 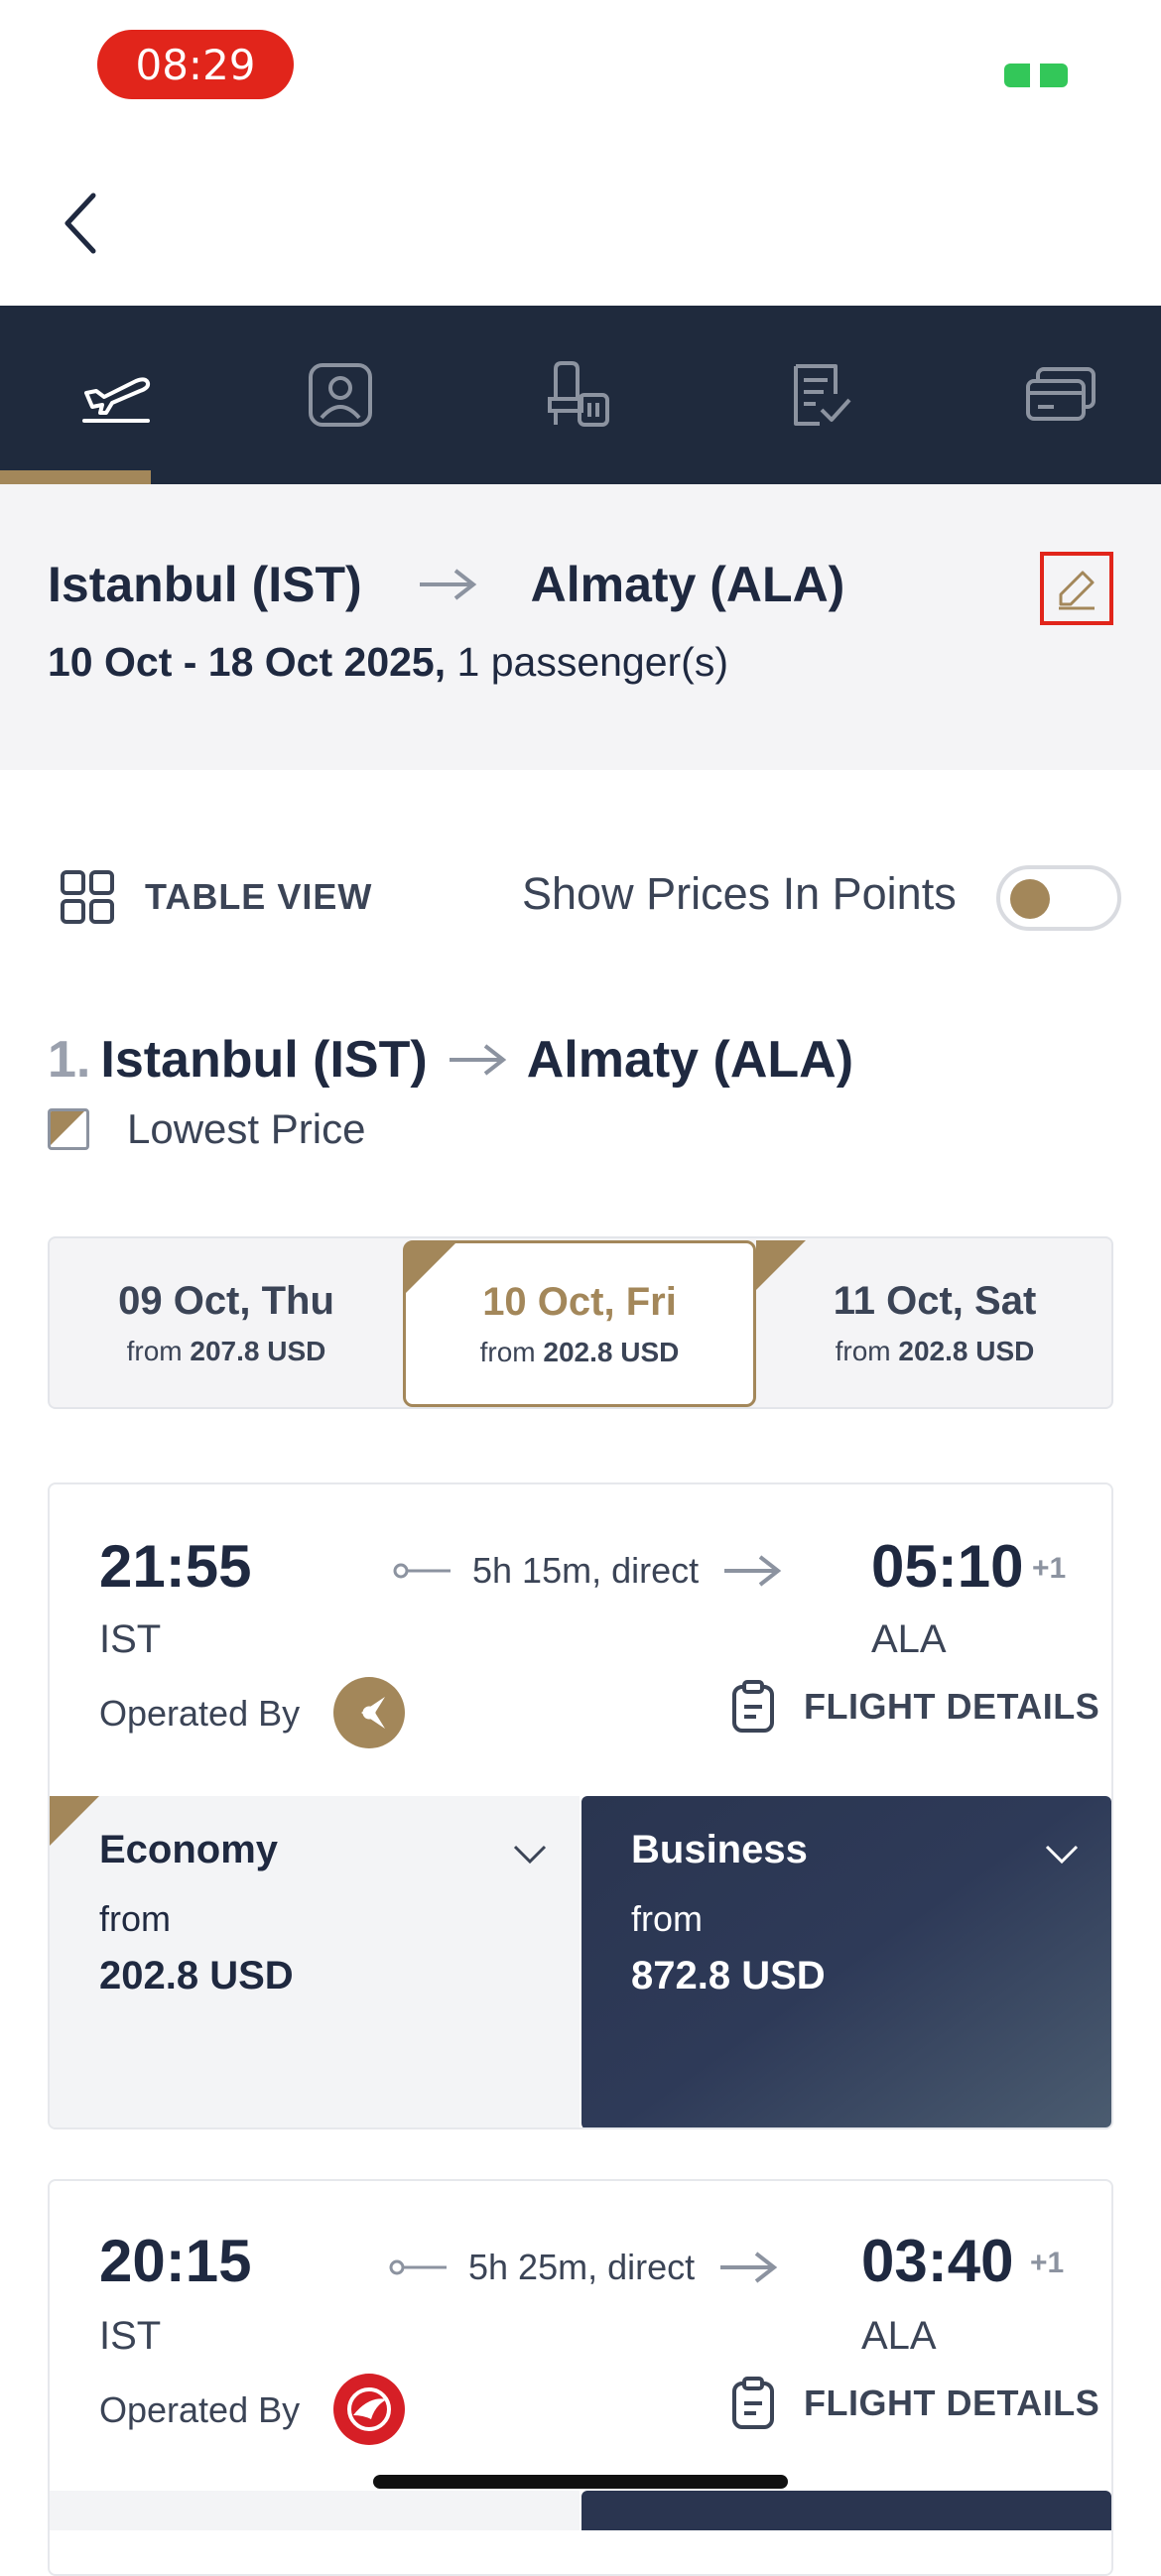 I want to click on arrival-time: 03:40, so click(x=938, y=2261).